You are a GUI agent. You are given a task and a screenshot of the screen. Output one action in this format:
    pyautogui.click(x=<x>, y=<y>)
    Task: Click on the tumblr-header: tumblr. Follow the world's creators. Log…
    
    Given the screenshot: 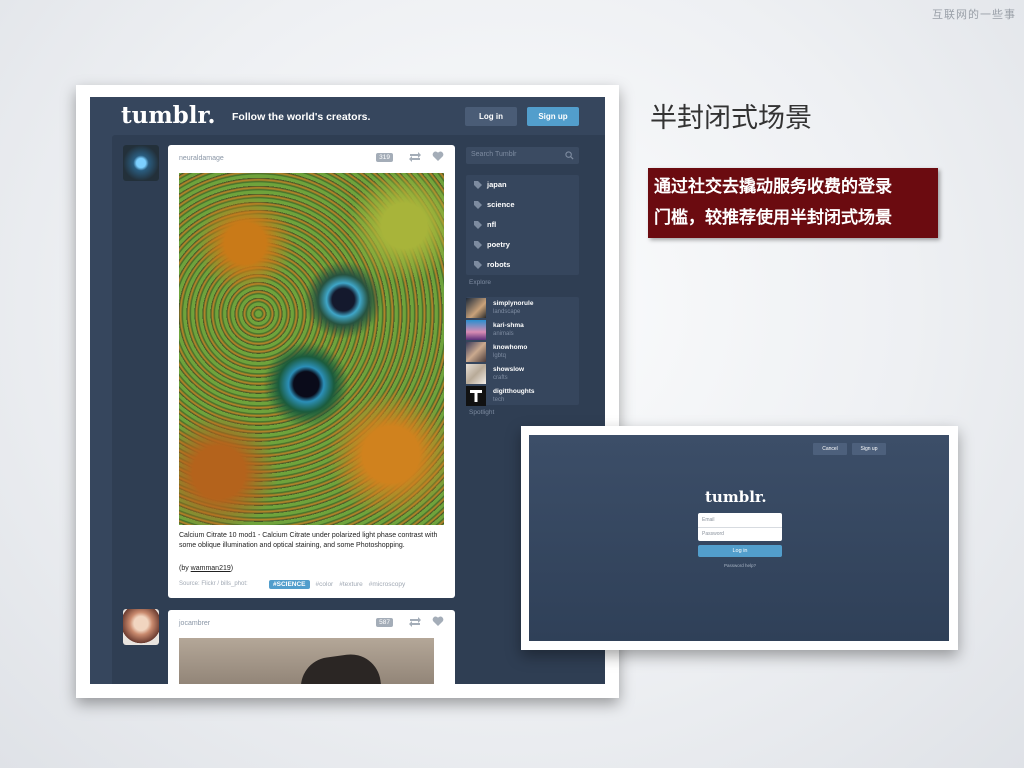 What is the action you would take?
    pyautogui.click(x=347, y=116)
    